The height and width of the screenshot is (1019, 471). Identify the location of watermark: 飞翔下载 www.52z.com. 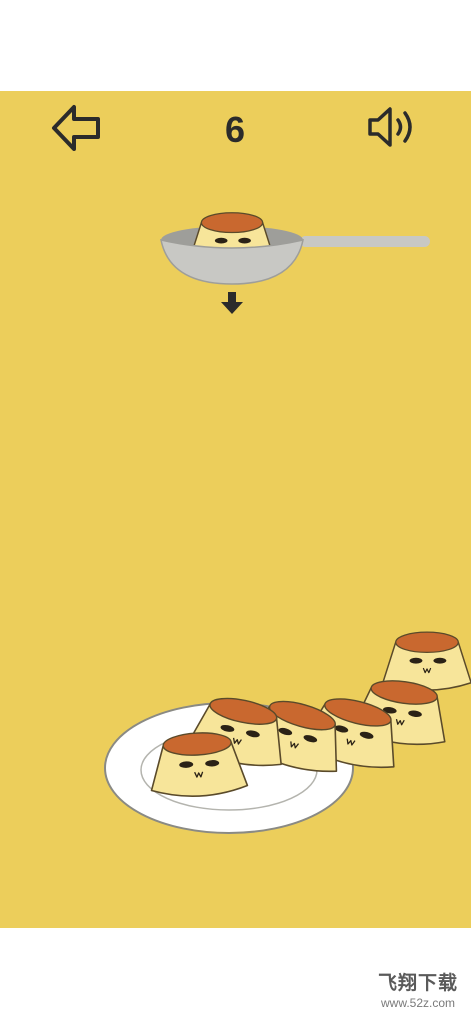
(418, 994).